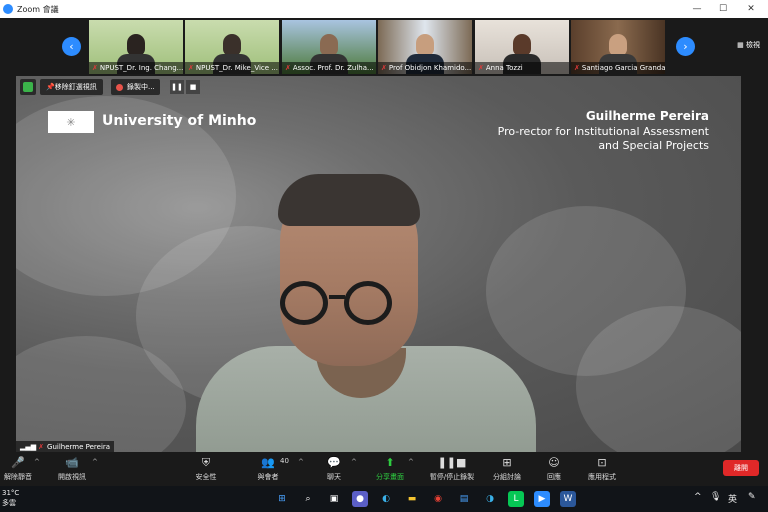 The image size is (768, 512). What do you see at coordinates (284, 461) in the screenshot?
I see `participant-count: 40` at bounding box center [284, 461].